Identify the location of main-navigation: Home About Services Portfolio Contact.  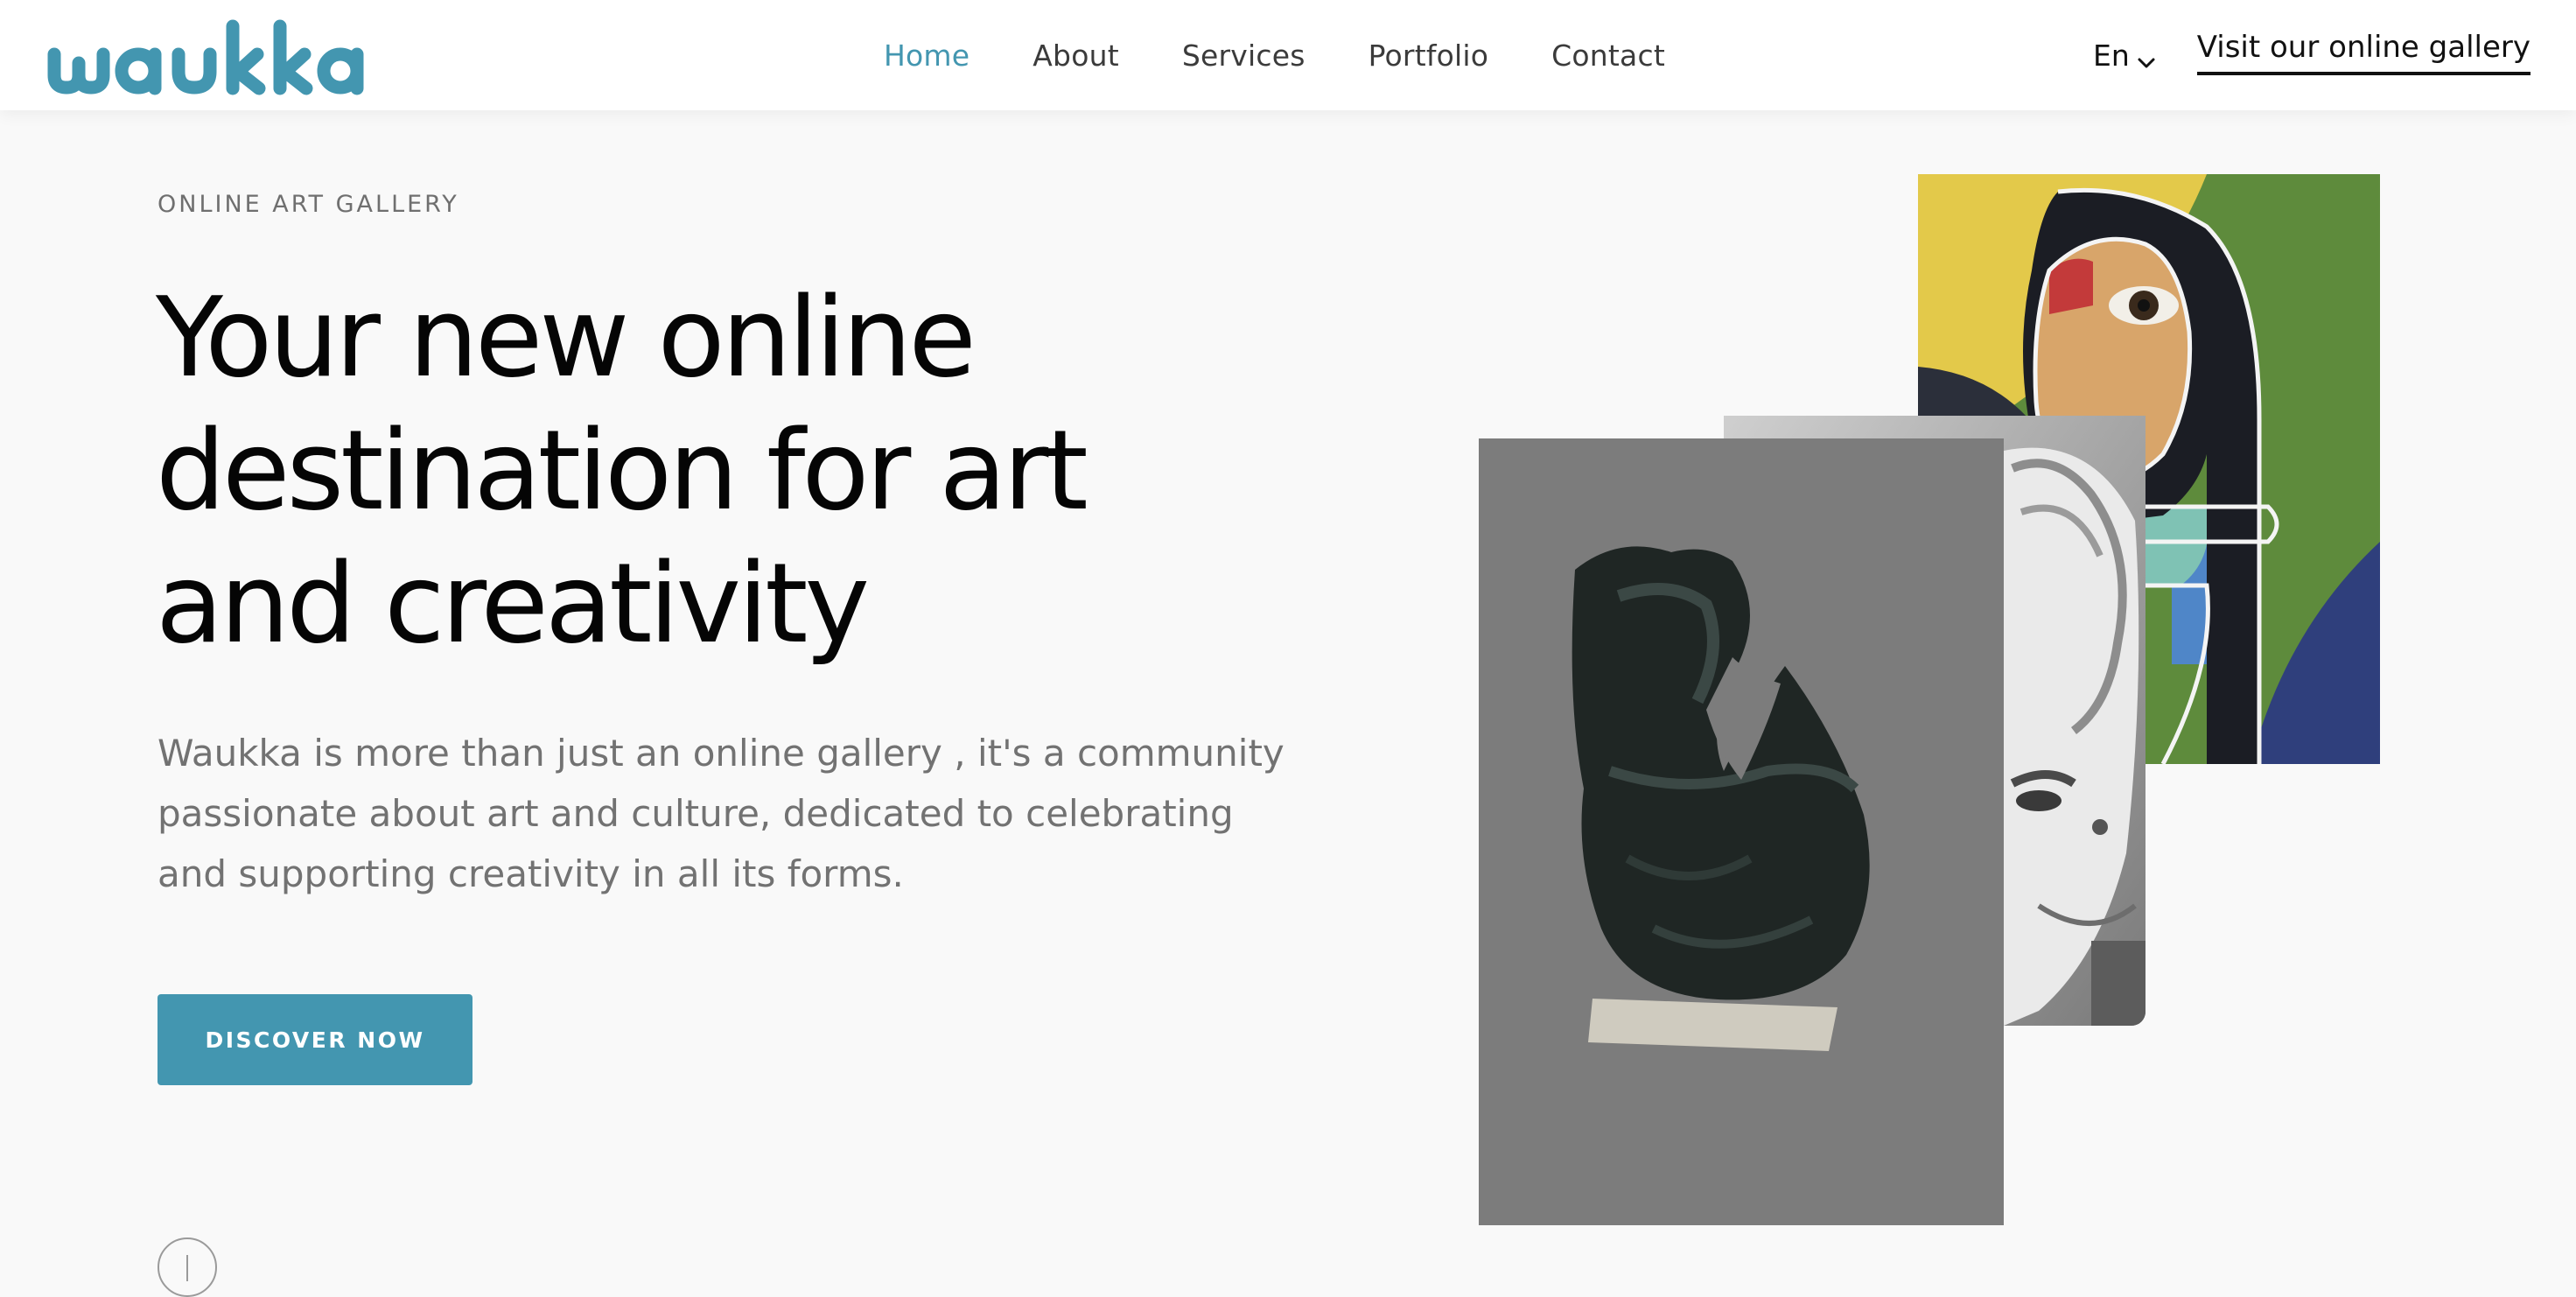
(1306, 55).